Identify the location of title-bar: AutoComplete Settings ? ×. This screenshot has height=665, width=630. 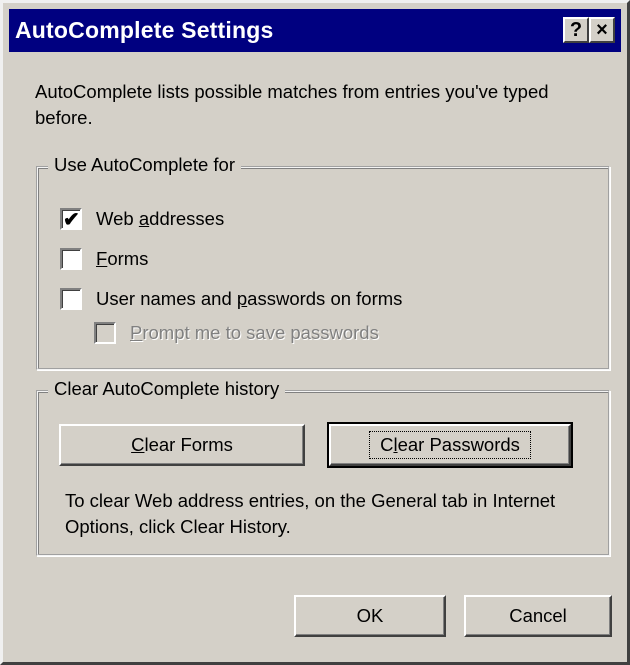
(315, 30).